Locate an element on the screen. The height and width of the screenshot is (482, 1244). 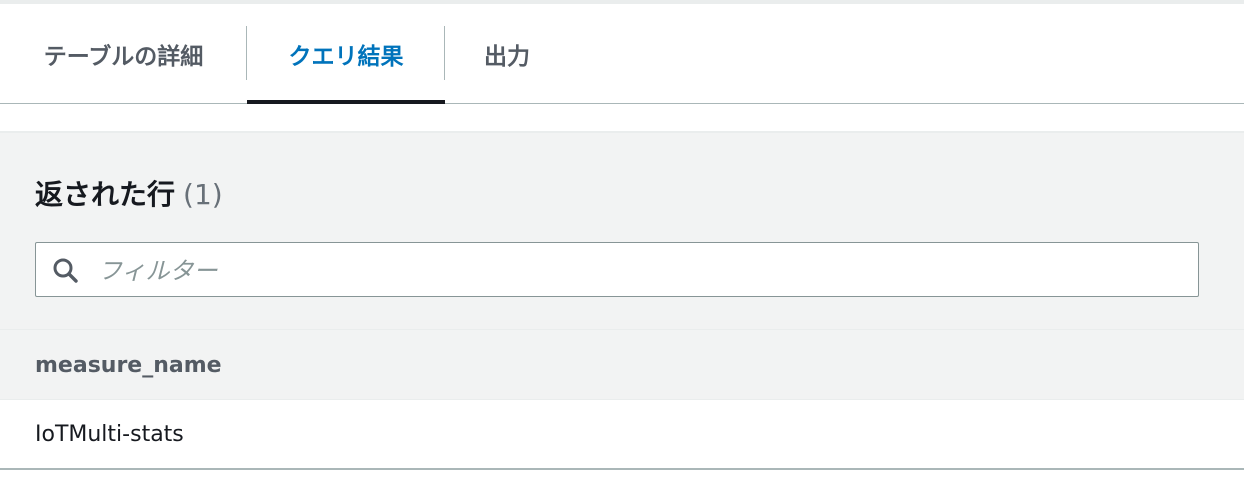
table-cell: IoTMulti-stats is located at coordinates (109, 434).